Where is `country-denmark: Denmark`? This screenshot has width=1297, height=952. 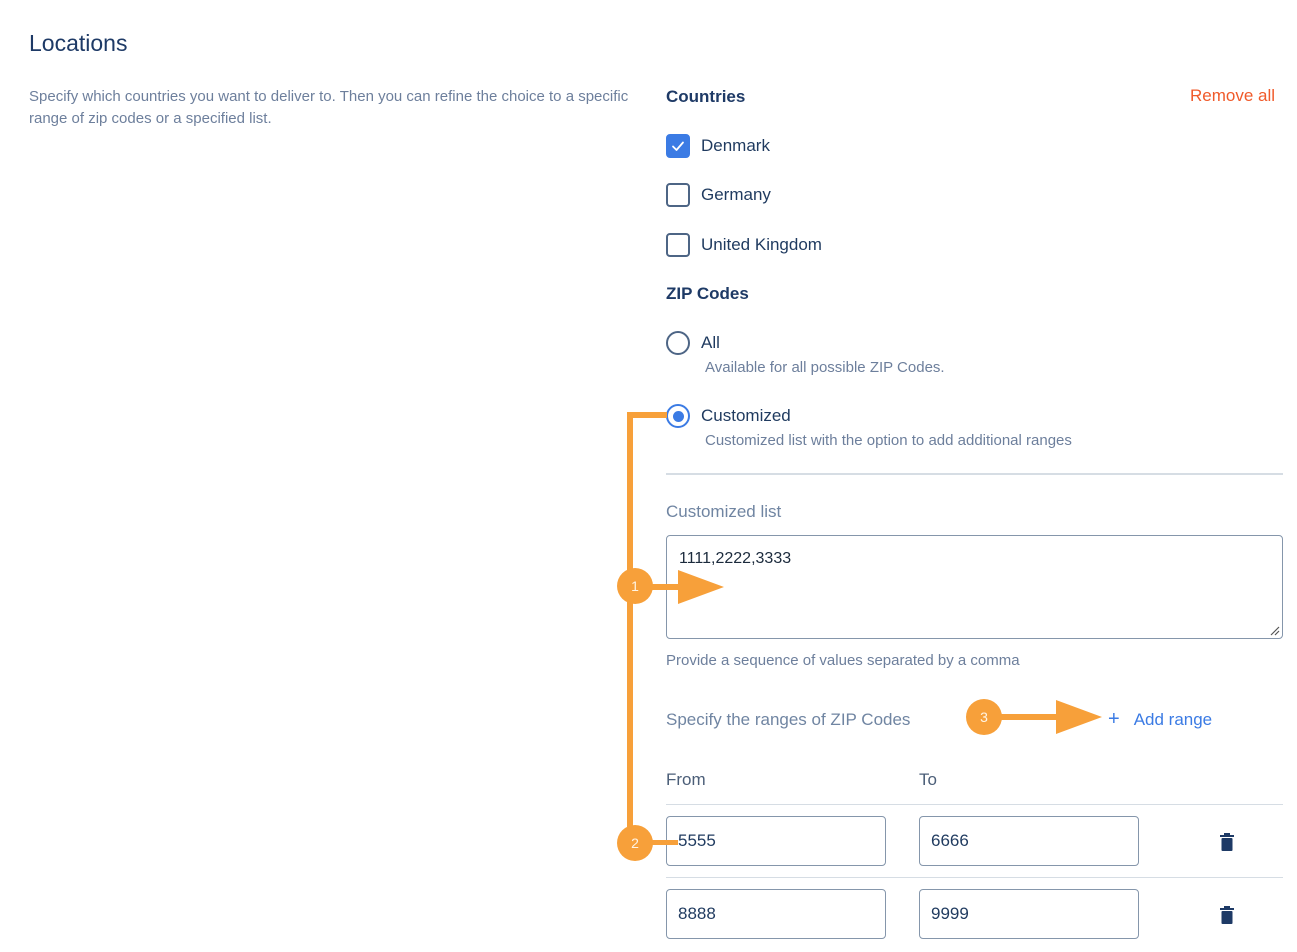 country-denmark: Denmark is located at coordinates (718, 146).